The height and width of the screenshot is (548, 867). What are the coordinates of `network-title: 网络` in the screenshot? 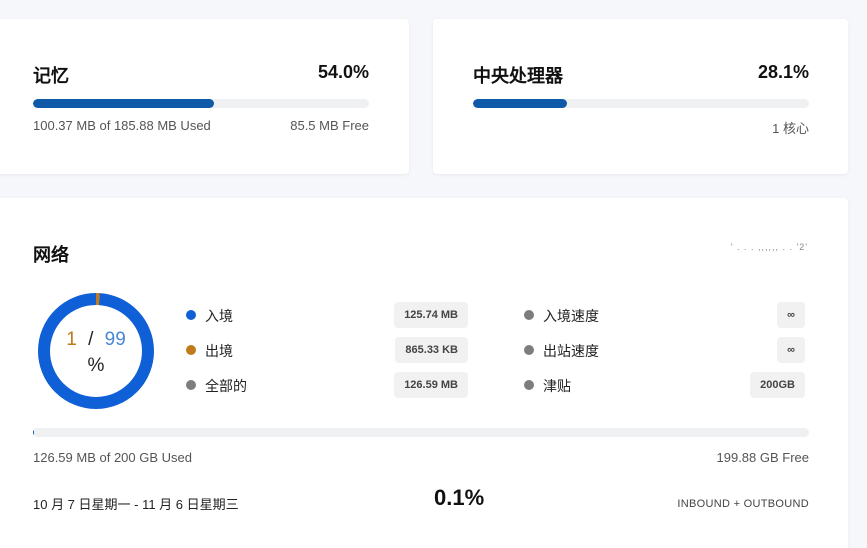 It's located at (51, 255).